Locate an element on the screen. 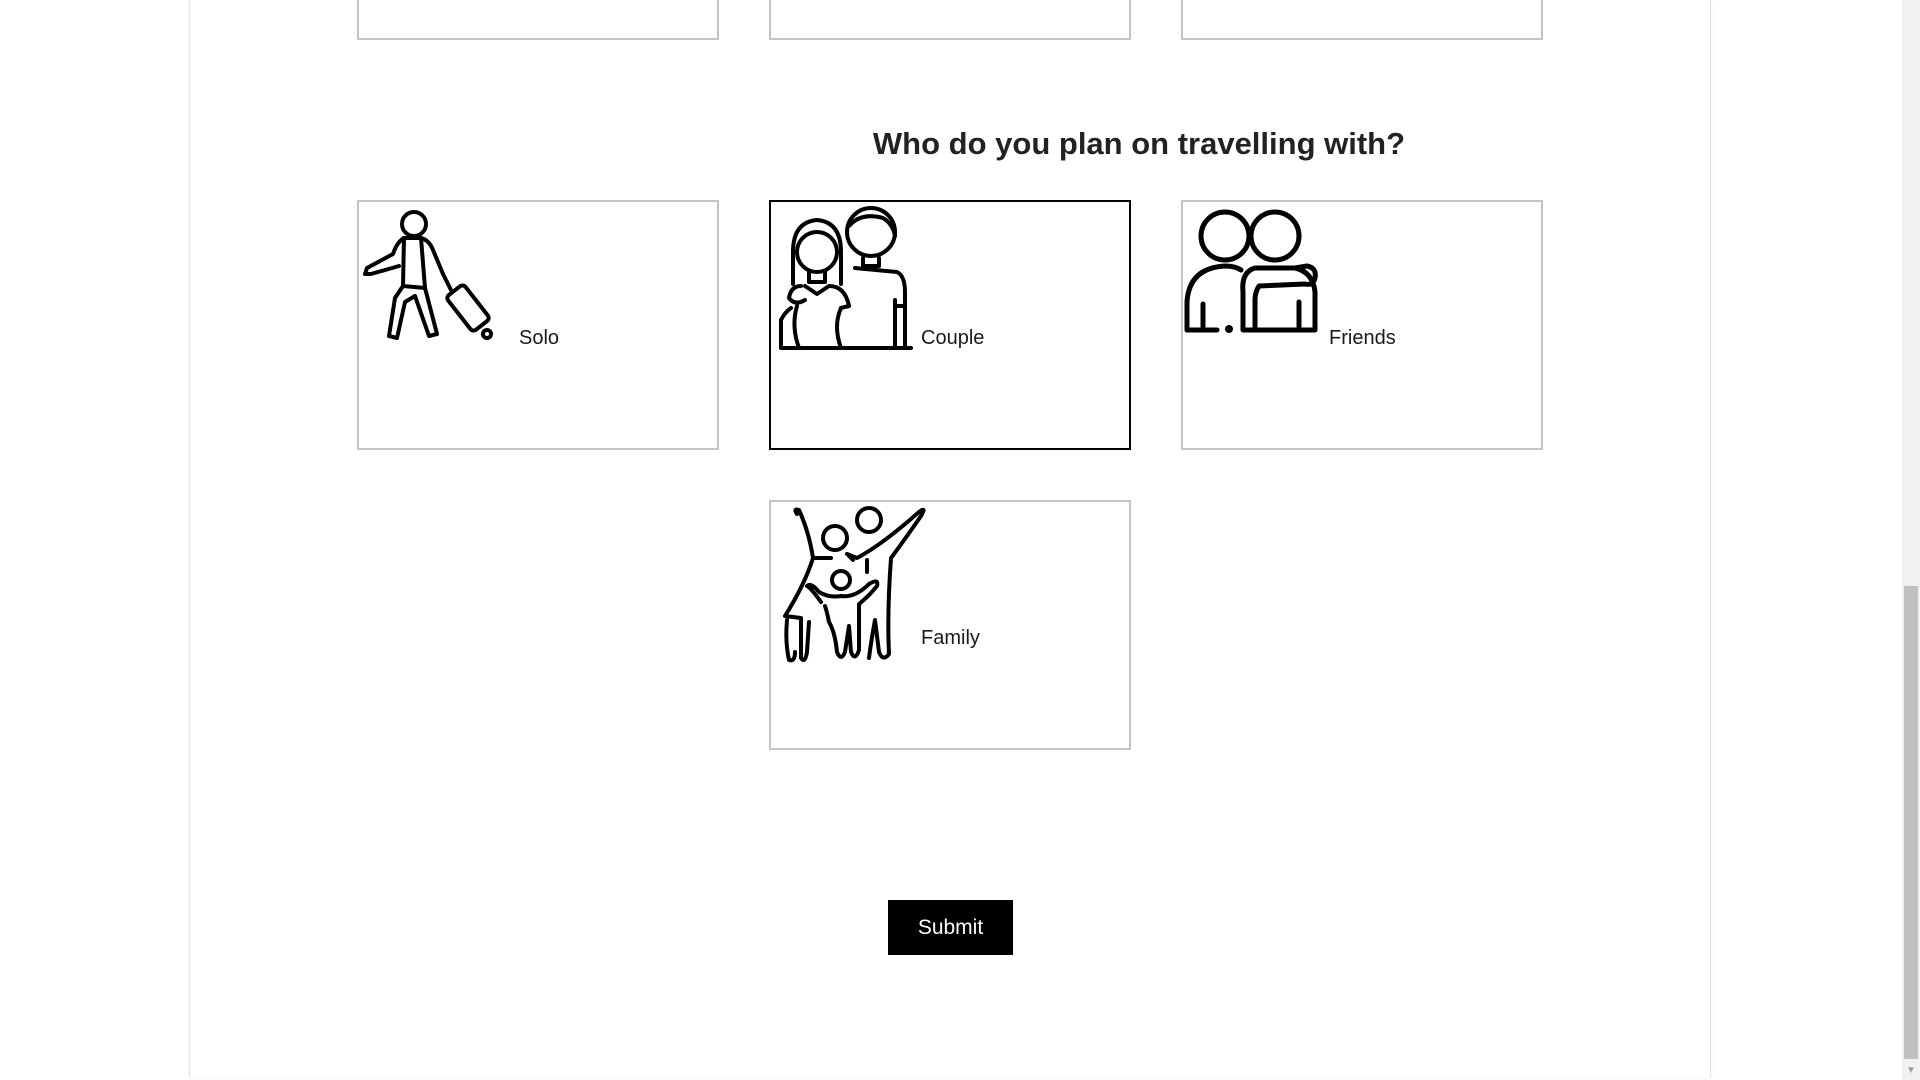 The width and height of the screenshot is (1920, 1080). submit-button: Submit is located at coordinates (950, 927).